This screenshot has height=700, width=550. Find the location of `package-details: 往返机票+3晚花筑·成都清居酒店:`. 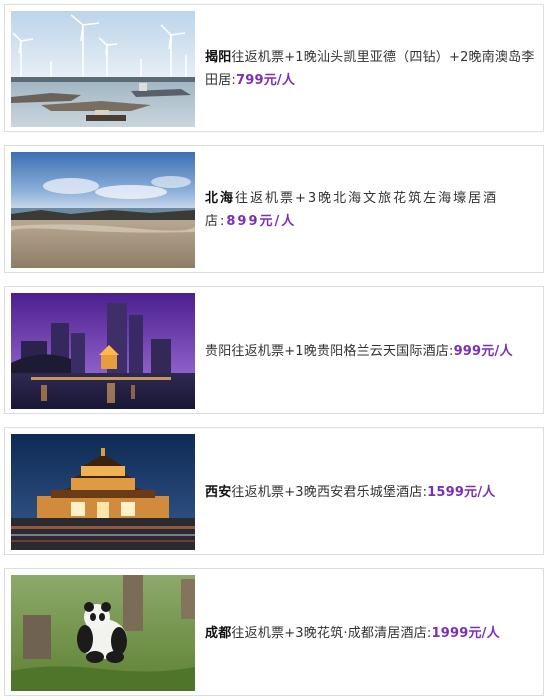

package-details: 往返机票+3晚花筑·成都清居酒店: is located at coordinates (331, 633).